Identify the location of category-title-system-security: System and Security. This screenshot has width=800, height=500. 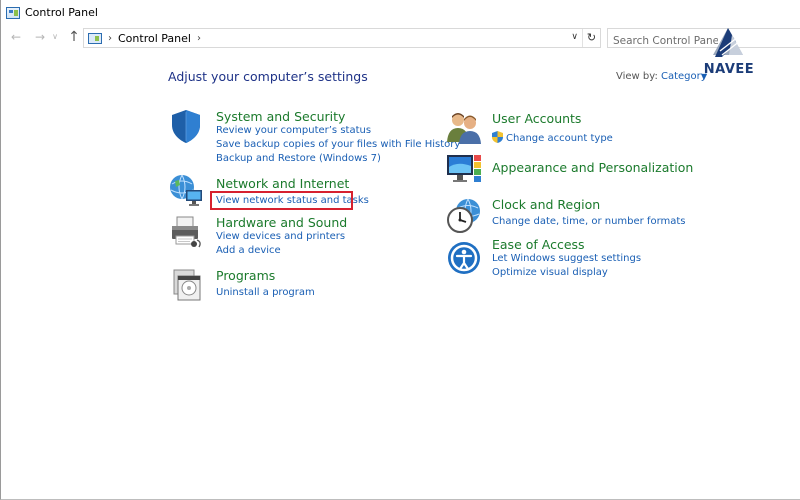
(280, 116).